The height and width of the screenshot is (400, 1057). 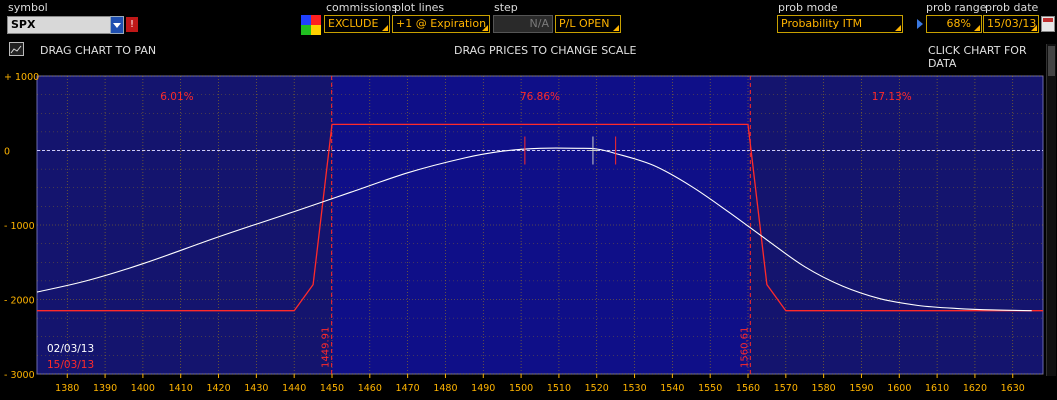 I want to click on x-tick-label: 1460, so click(x=370, y=388).